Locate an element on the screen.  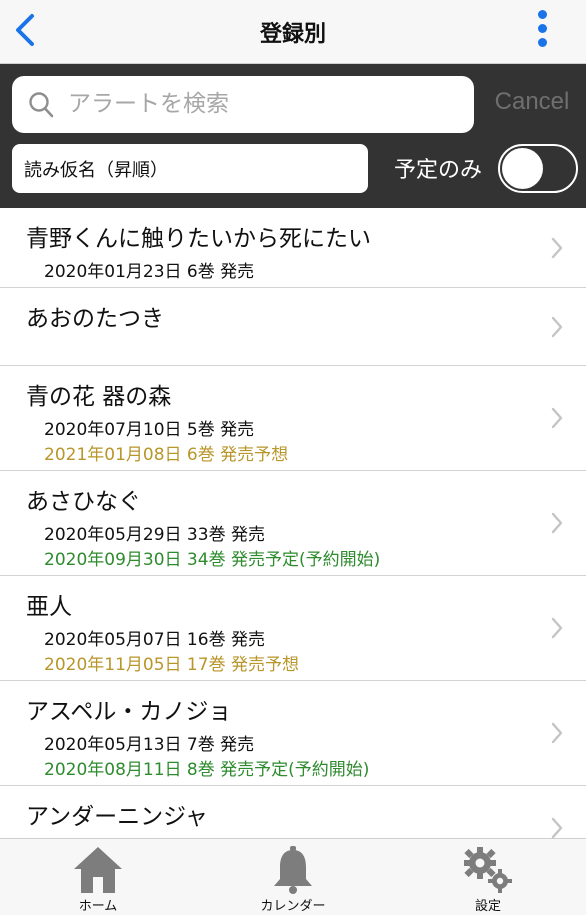
tab-calendar: カレンダー is located at coordinates (293, 877).